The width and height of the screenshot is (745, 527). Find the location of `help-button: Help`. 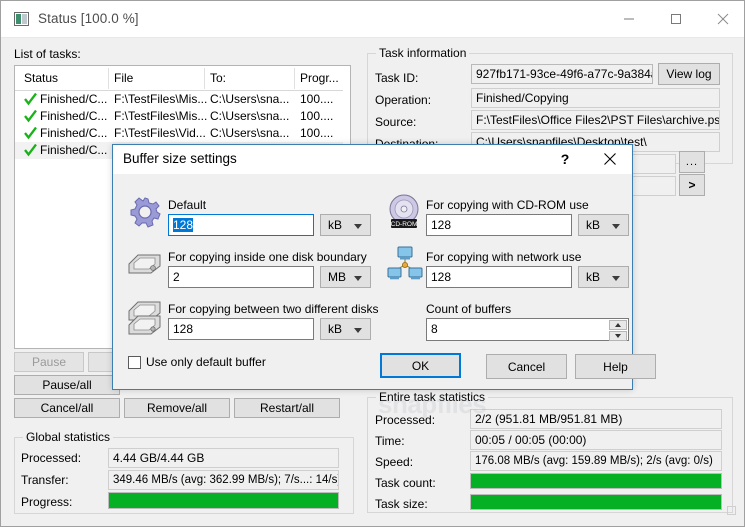

help-button: Help is located at coordinates (615, 366).